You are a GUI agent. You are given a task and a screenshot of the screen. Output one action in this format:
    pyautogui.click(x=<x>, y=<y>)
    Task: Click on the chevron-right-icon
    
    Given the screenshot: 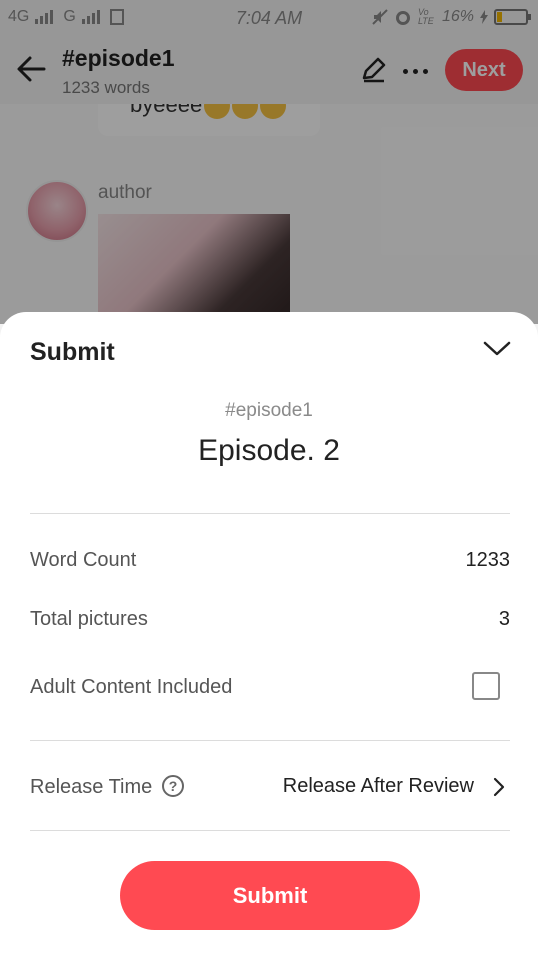 What is the action you would take?
    pyautogui.click(x=499, y=787)
    